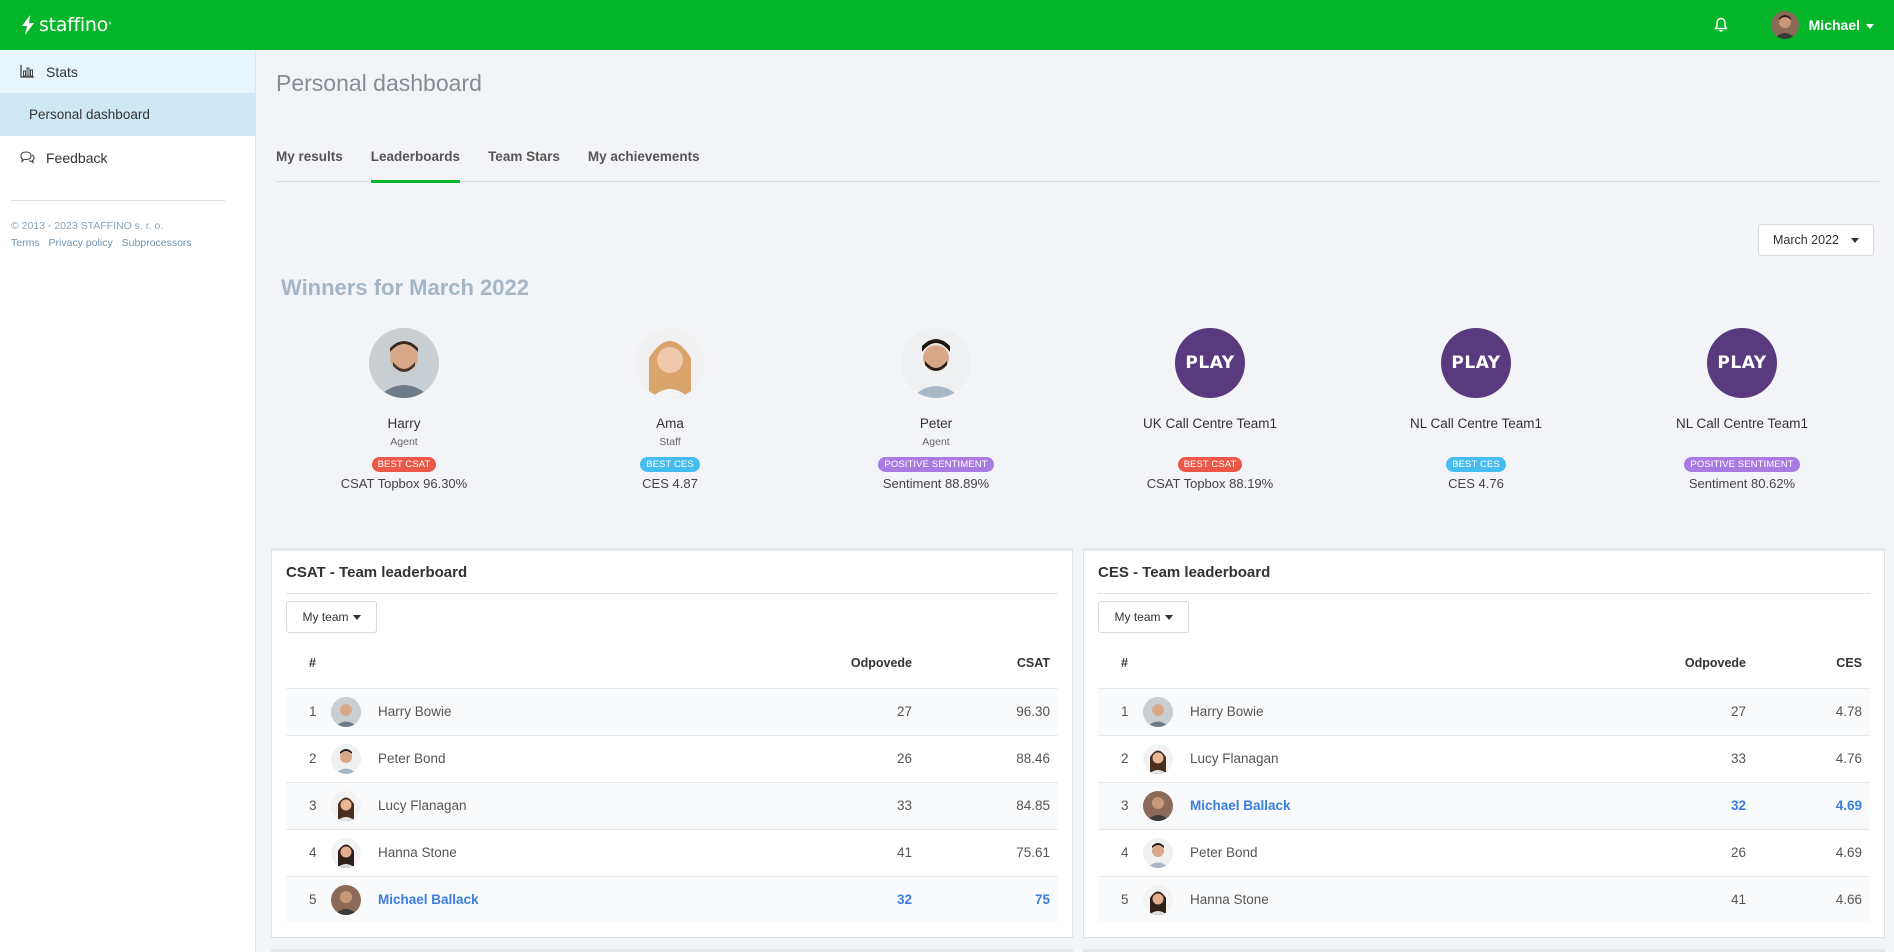  I want to click on staffino-logo: staffino °, so click(66, 25).